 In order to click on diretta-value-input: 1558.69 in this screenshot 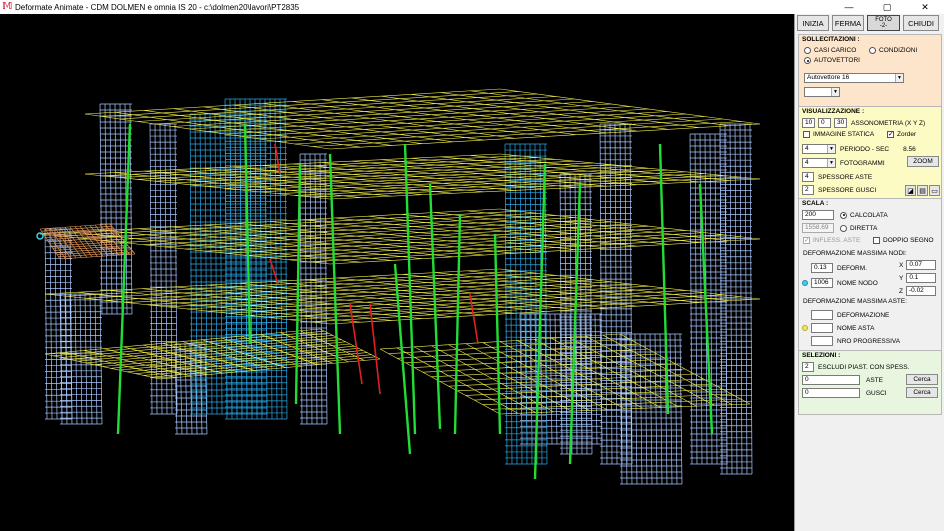, I will do `click(818, 228)`.